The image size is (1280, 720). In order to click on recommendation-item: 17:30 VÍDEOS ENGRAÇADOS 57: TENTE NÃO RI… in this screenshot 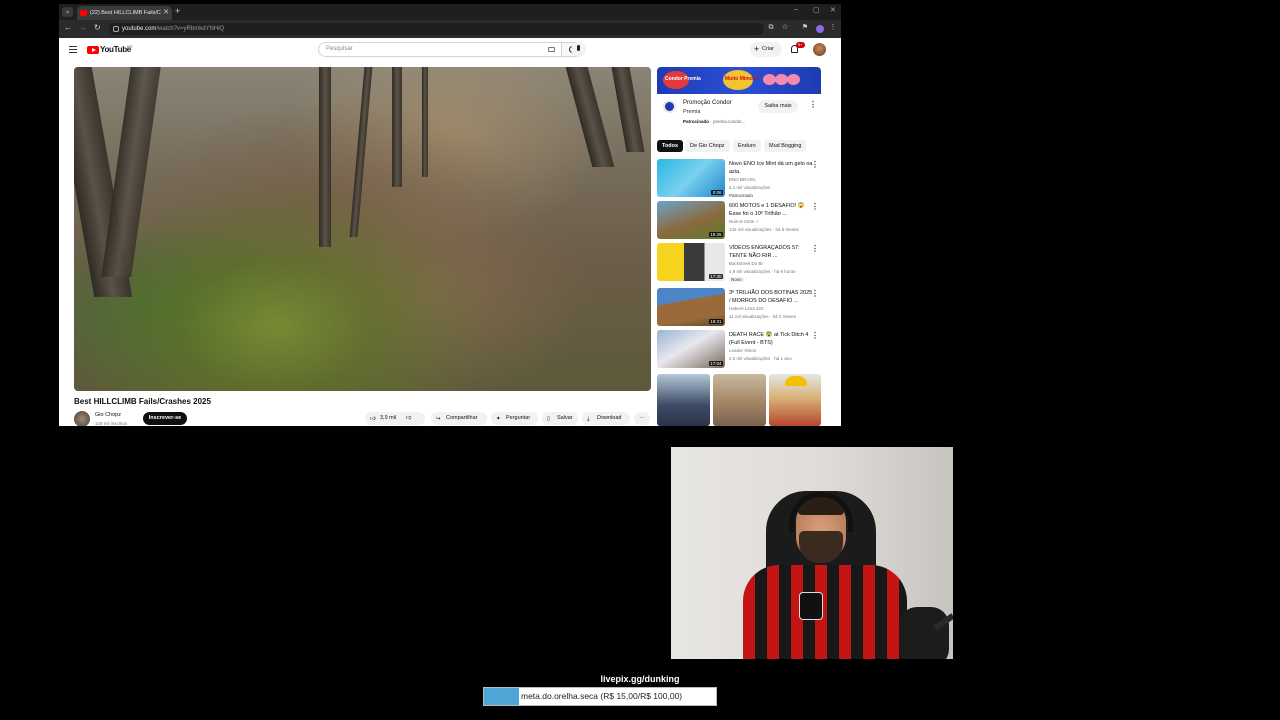, I will do `click(739, 263)`.